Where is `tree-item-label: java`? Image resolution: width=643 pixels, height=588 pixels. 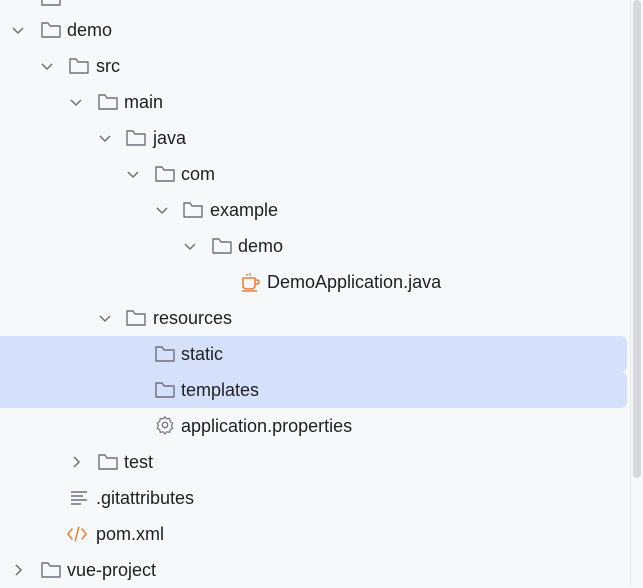
tree-item-label: java is located at coordinates (170, 138).